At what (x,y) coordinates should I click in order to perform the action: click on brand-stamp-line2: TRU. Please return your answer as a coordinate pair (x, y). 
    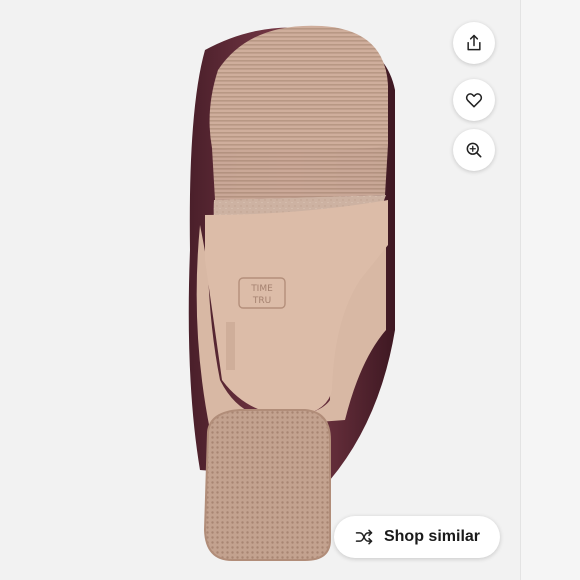
    Looking at the image, I should click on (261, 301).